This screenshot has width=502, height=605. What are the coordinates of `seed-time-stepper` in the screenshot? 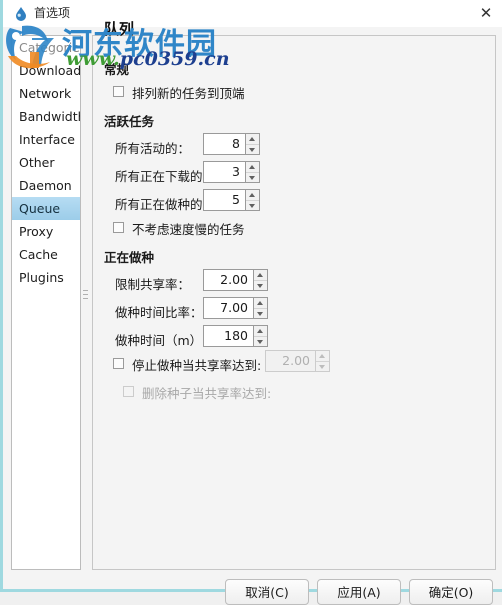 It's located at (260, 336).